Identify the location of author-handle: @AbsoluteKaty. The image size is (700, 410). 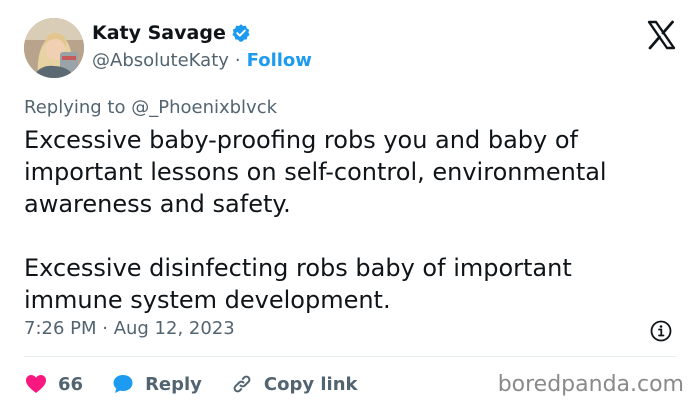
(160, 60).